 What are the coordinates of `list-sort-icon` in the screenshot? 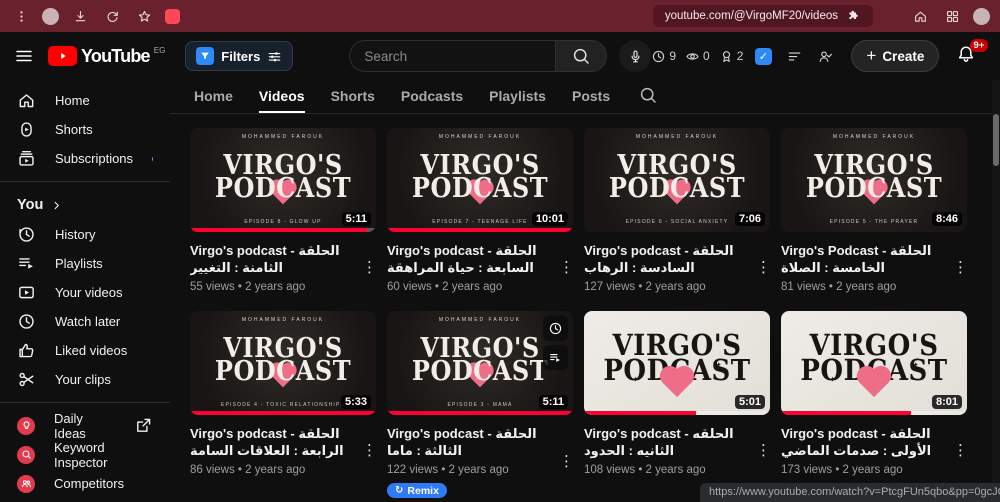 It's located at (794, 56).